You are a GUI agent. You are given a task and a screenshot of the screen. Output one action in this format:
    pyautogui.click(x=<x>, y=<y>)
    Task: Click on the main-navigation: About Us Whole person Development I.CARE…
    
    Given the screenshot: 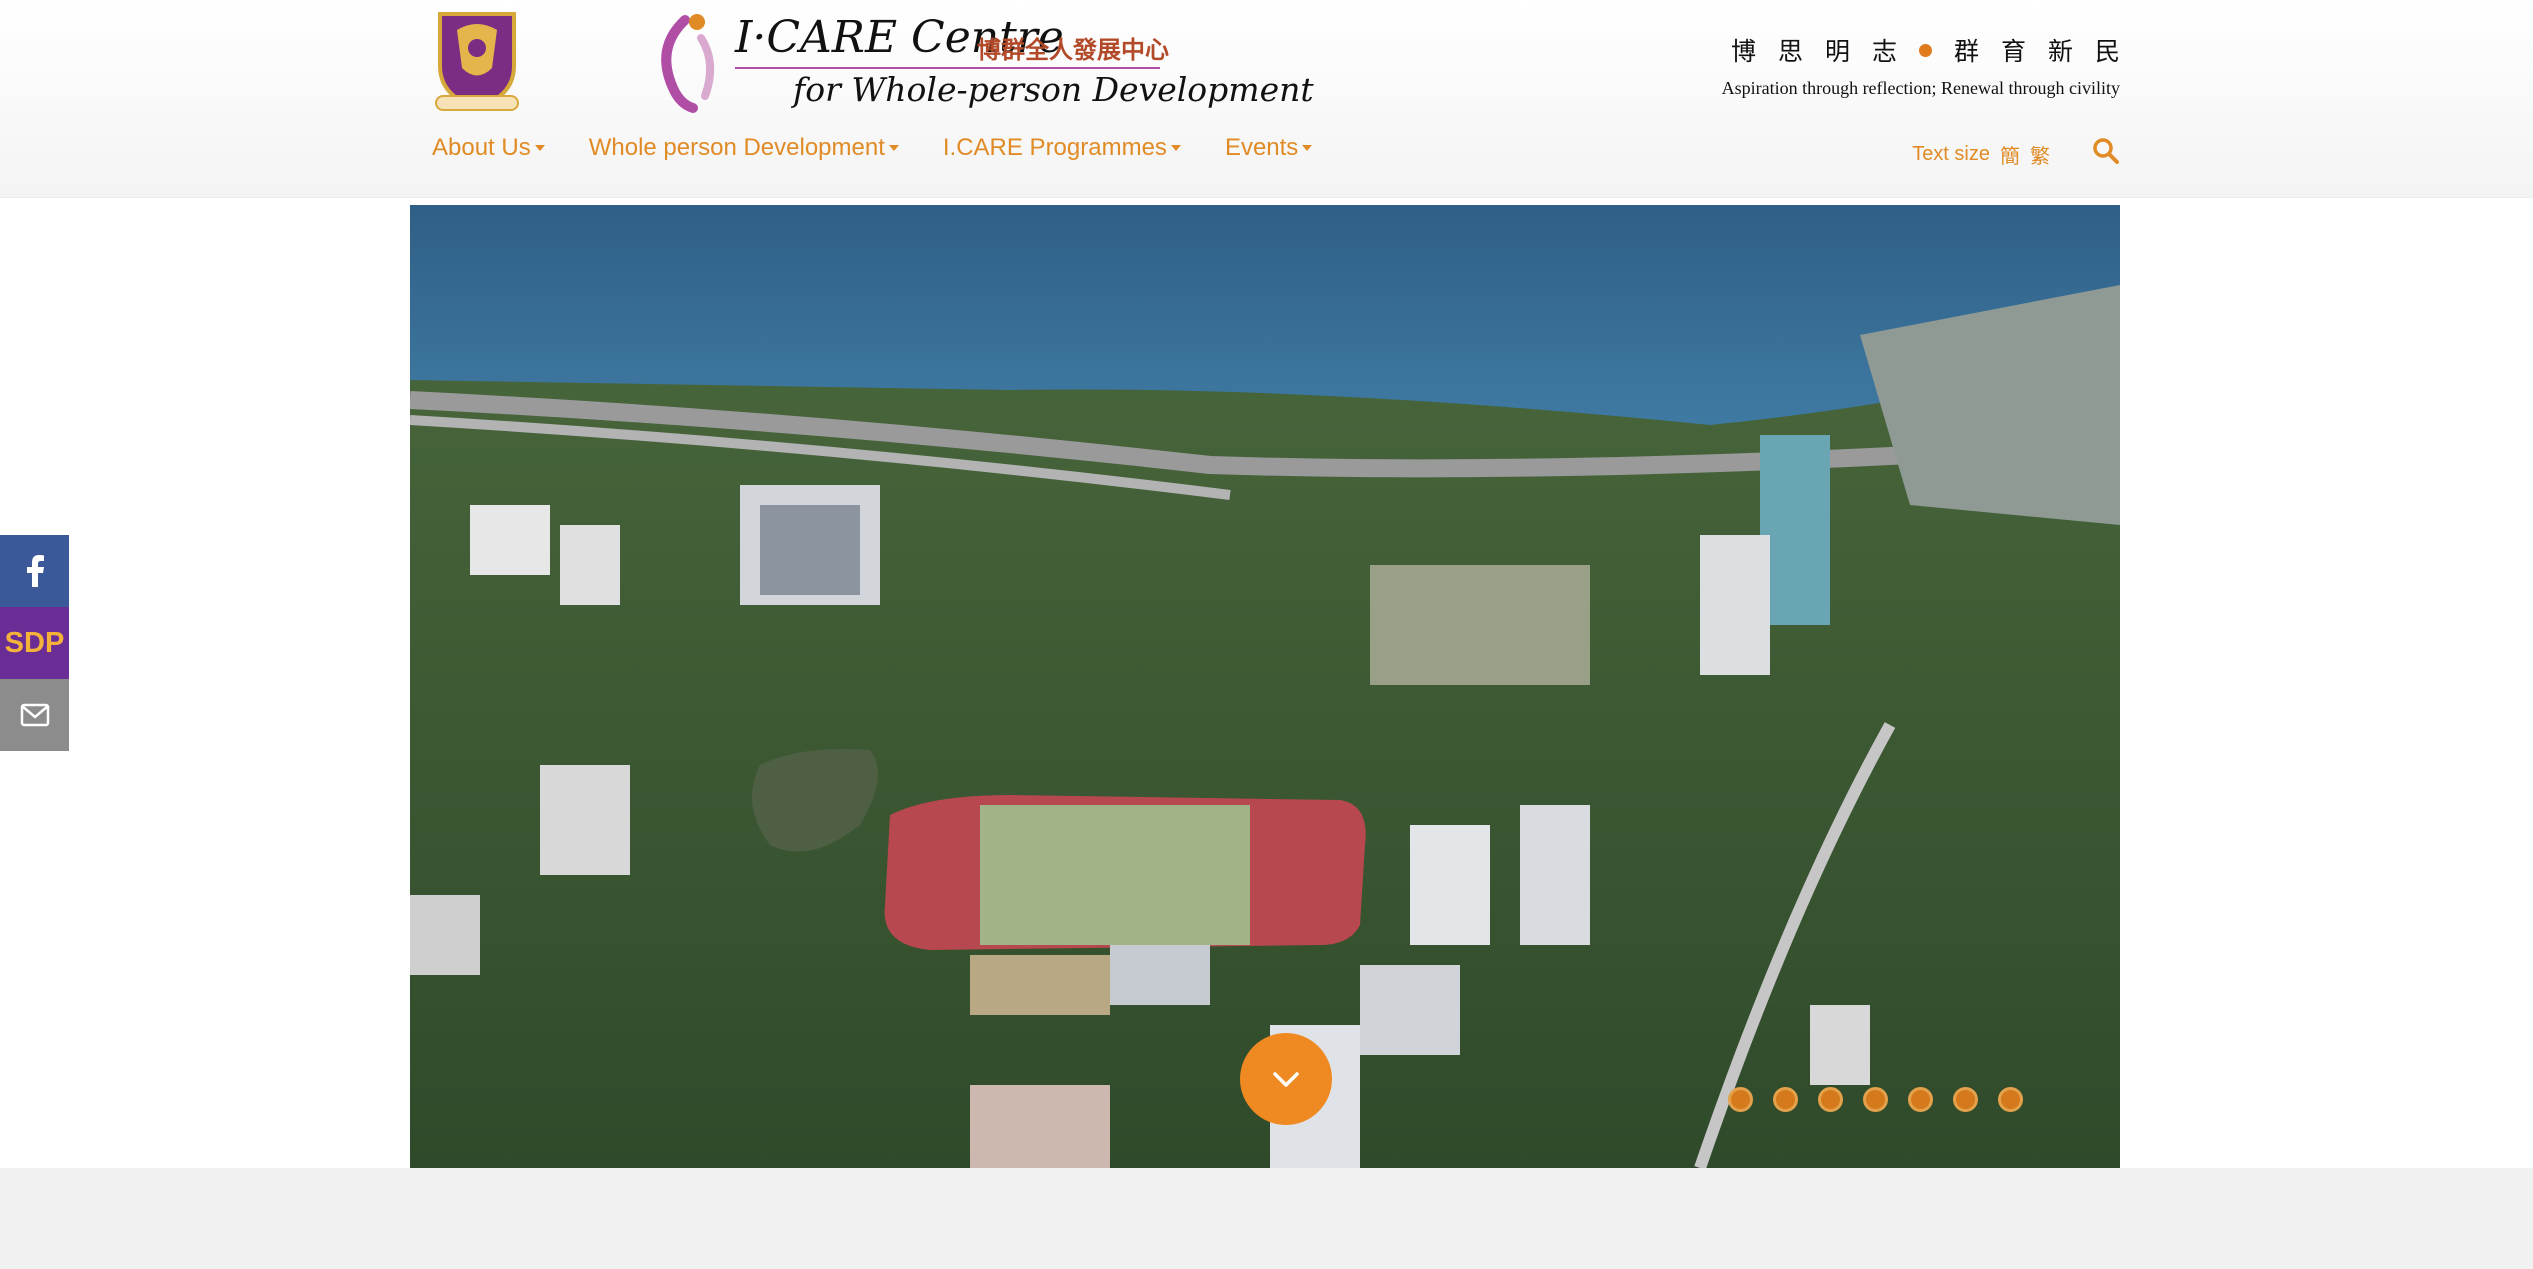 What is the action you would take?
    pyautogui.click(x=894, y=148)
    